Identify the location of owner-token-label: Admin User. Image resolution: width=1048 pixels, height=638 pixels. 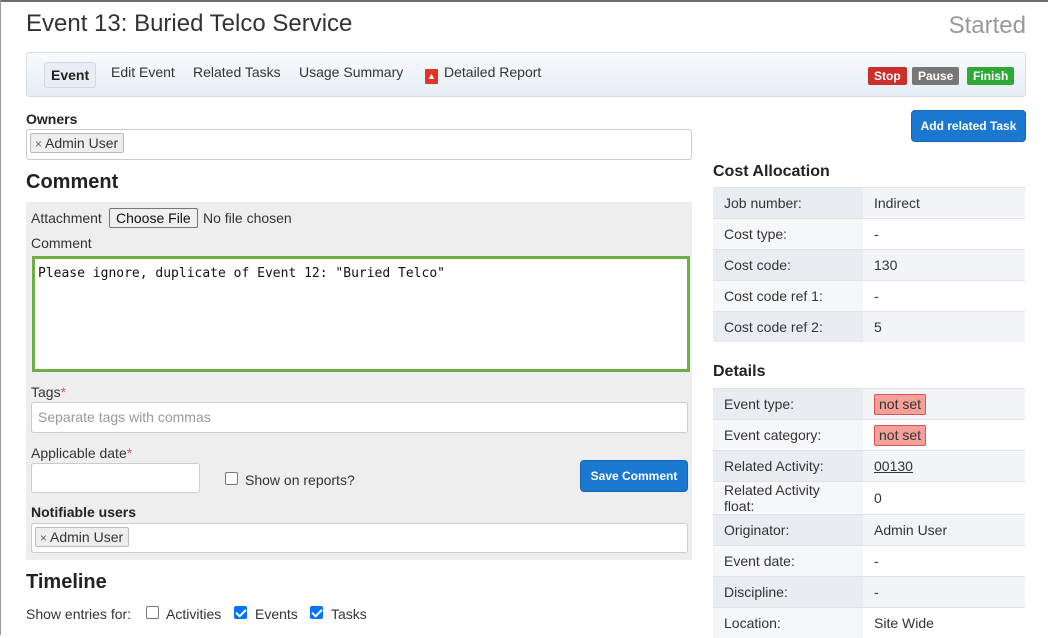
(81, 143).